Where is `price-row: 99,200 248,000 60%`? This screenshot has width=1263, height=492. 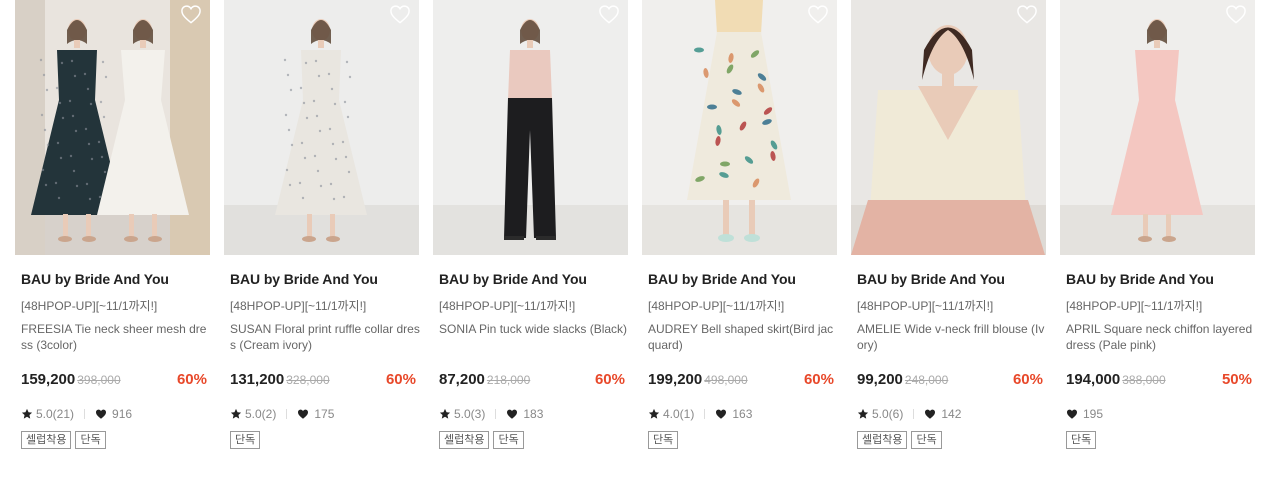
price-row: 99,200 248,000 60% is located at coordinates (950, 381).